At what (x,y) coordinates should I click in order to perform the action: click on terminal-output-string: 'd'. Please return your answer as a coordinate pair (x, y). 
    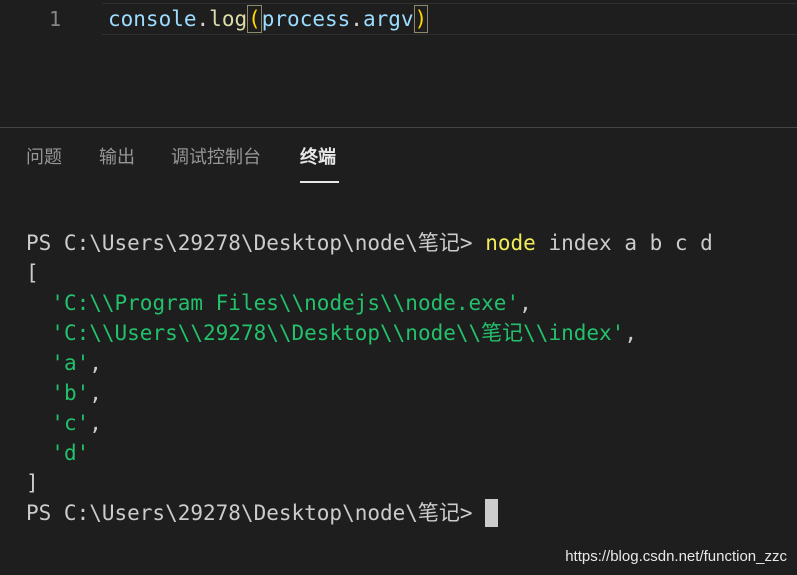
    Looking at the image, I should click on (70, 453).